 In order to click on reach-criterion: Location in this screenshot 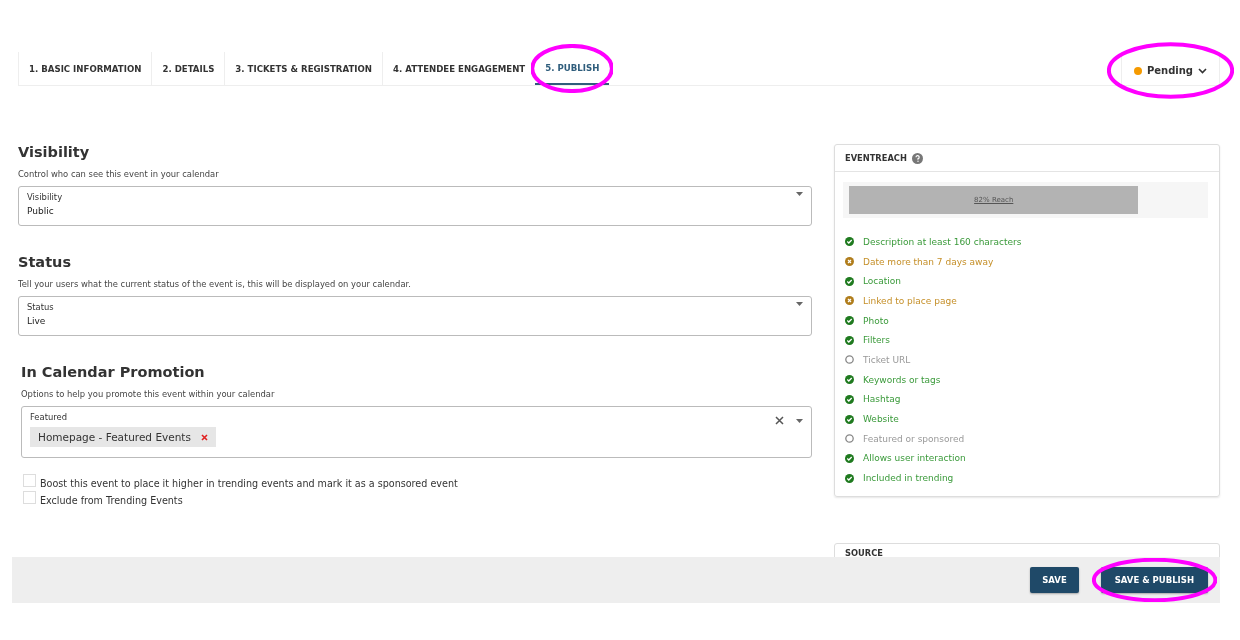, I will do `click(882, 281)`.